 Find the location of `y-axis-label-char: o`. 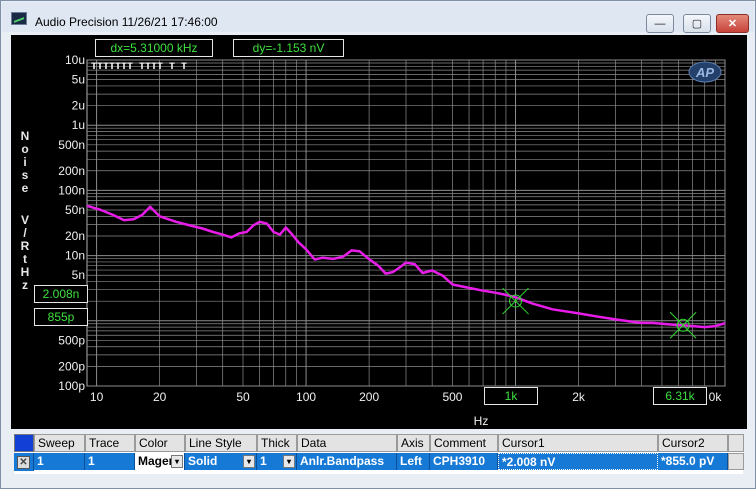

y-axis-label-char: o is located at coordinates (25, 149).